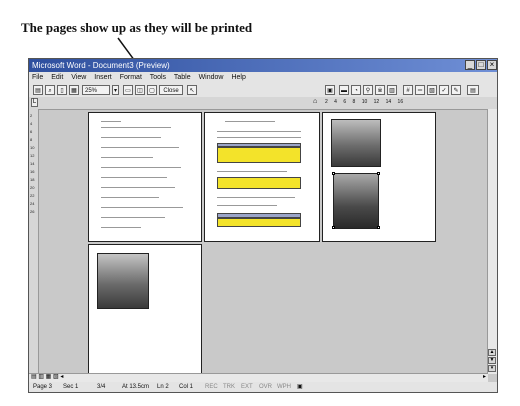 This screenshot has width=520, height=406. What do you see at coordinates (32, 211) in the screenshot?
I see `vruler-number: 26` at bounding box center [32, 211].